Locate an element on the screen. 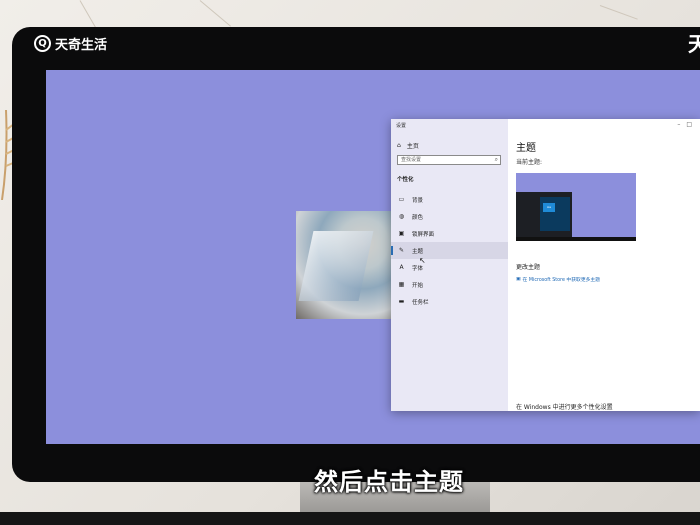 Image resolution: width=700 pixels, height=525 pixels. brand-watermark: Q 天奇生活 is located at coordinates (70, 43).